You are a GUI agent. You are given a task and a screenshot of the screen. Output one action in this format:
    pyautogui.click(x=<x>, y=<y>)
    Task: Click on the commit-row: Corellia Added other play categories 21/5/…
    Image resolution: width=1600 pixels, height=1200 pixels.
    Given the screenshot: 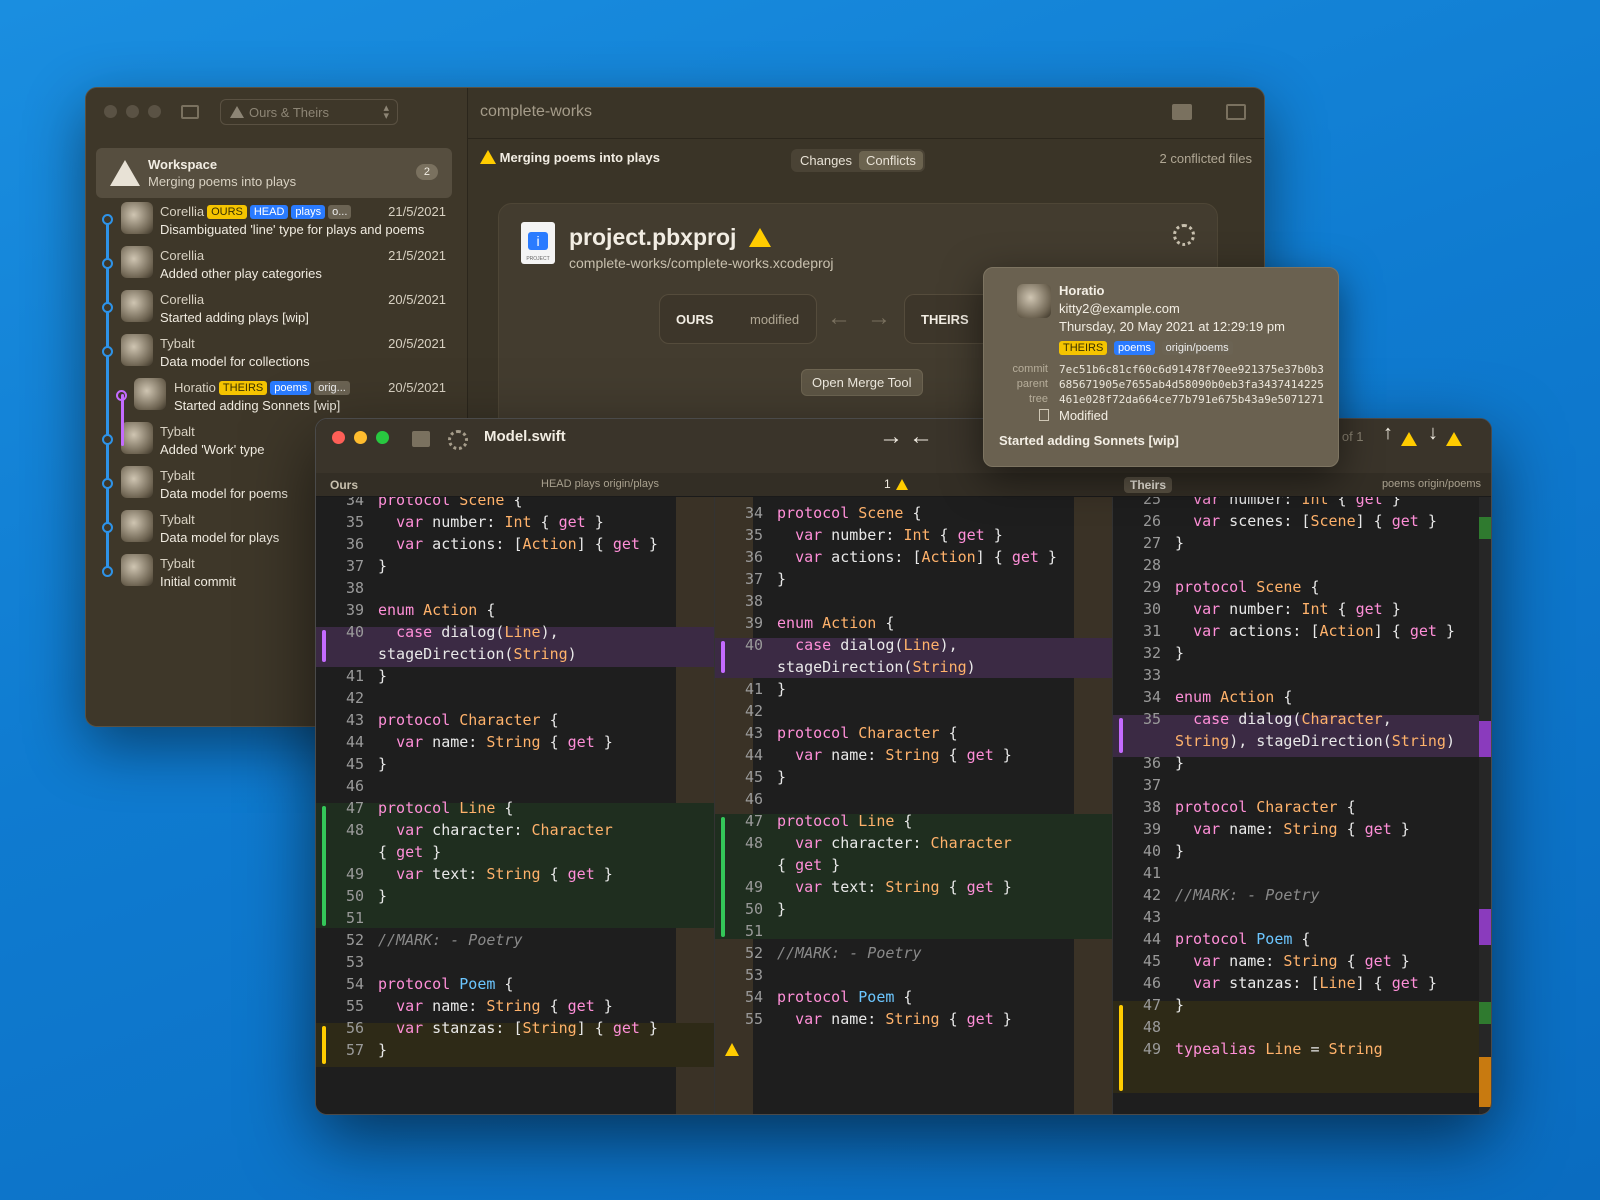 What is the action you would take?
    pyautogui.click(x=277, y=264)
    